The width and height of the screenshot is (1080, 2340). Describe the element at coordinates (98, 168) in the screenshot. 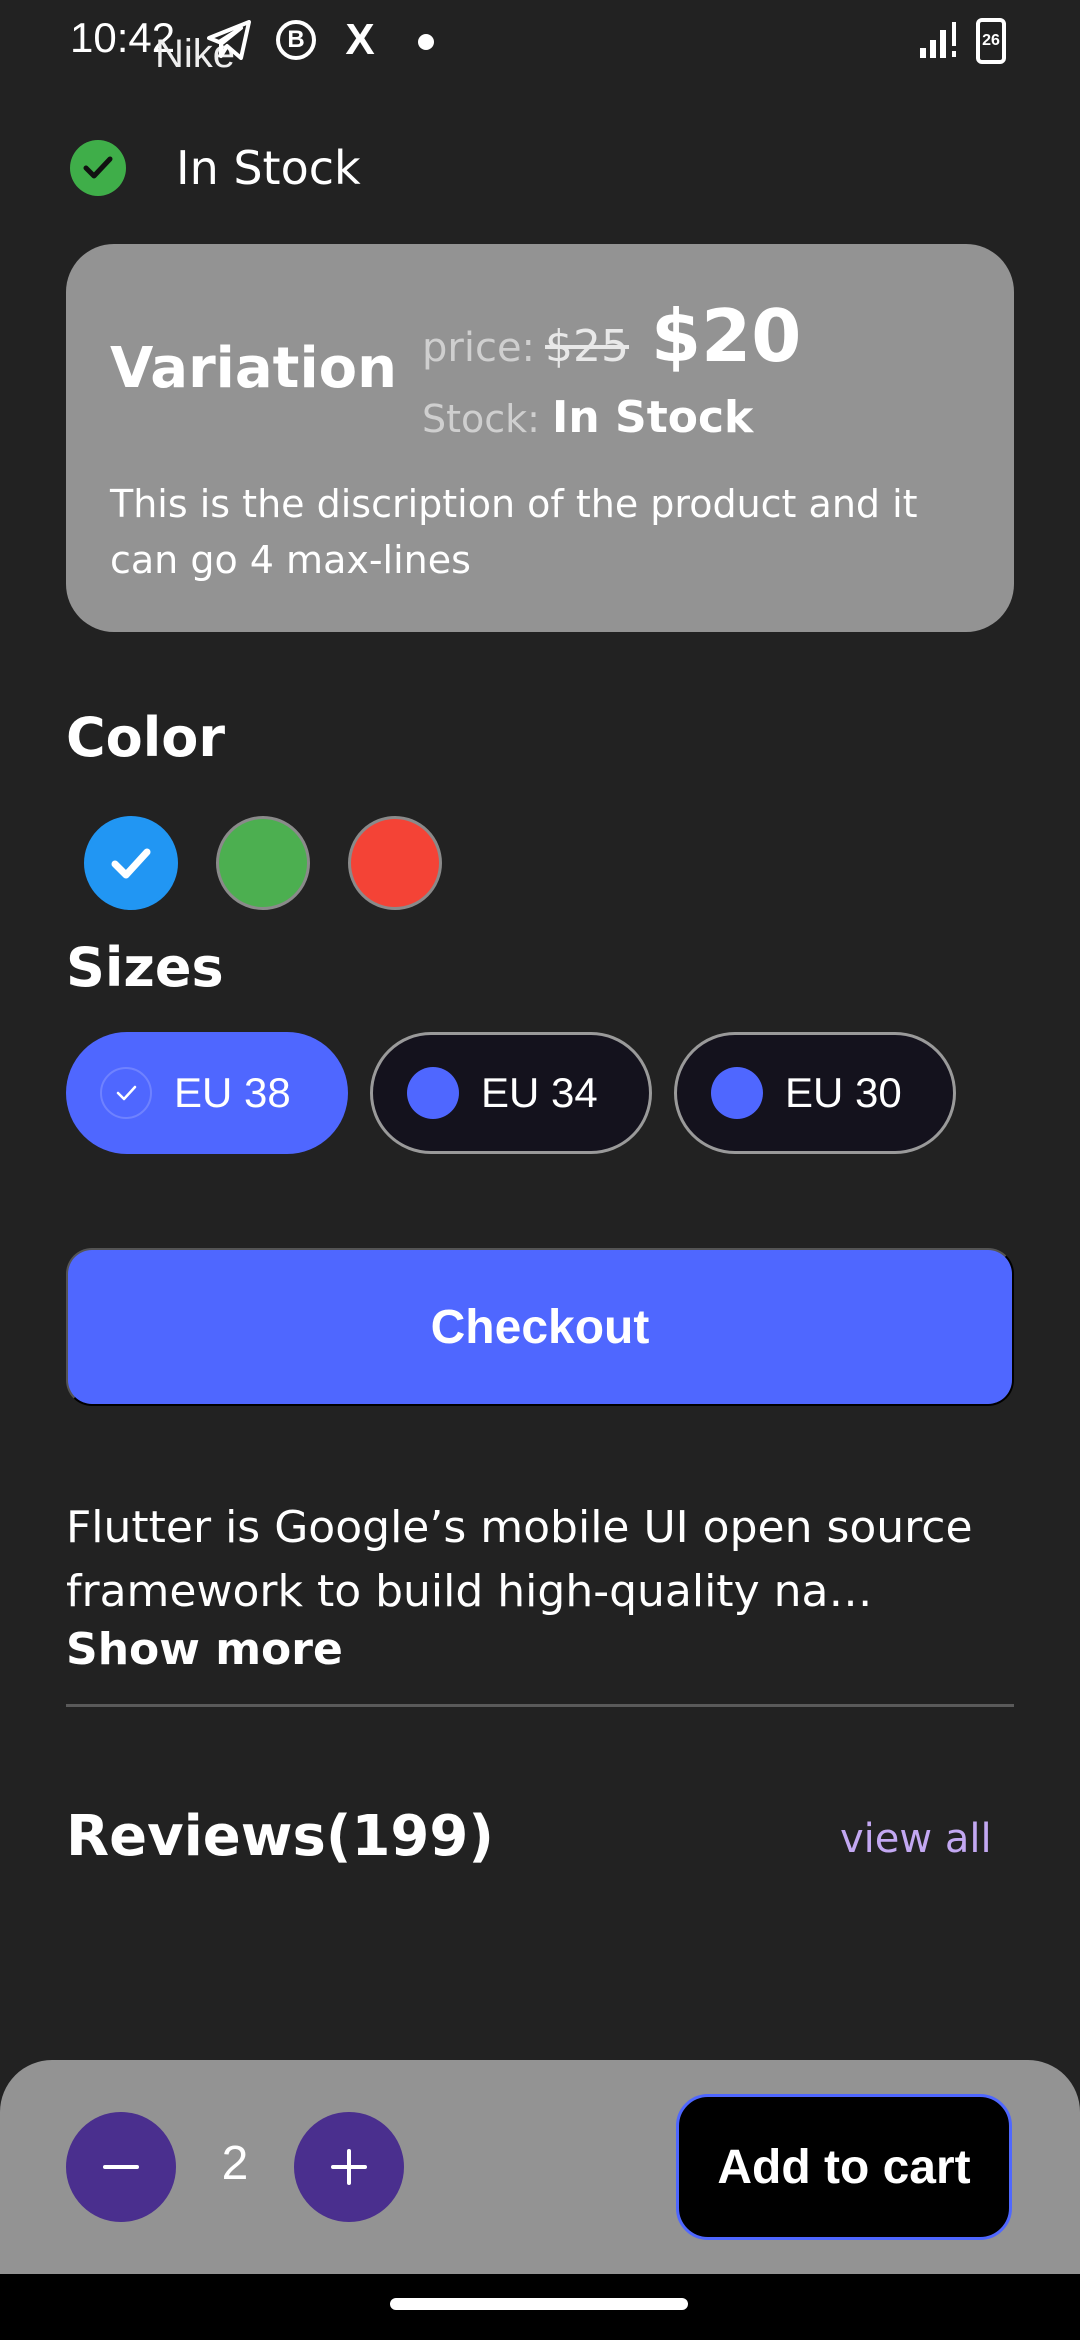

I see `check-circle-icon` at that location.